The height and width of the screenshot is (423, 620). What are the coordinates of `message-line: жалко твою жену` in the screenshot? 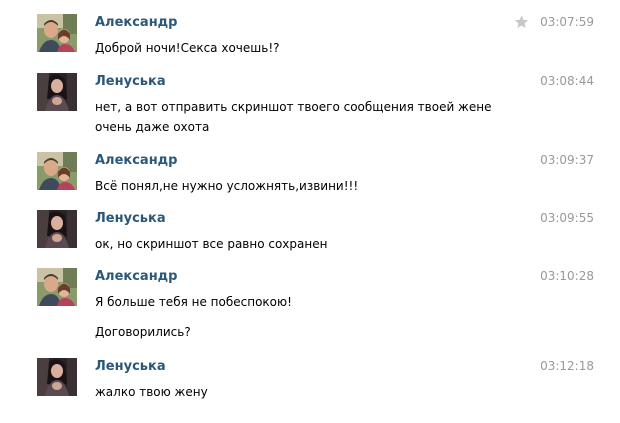 It's located at (151, 392).